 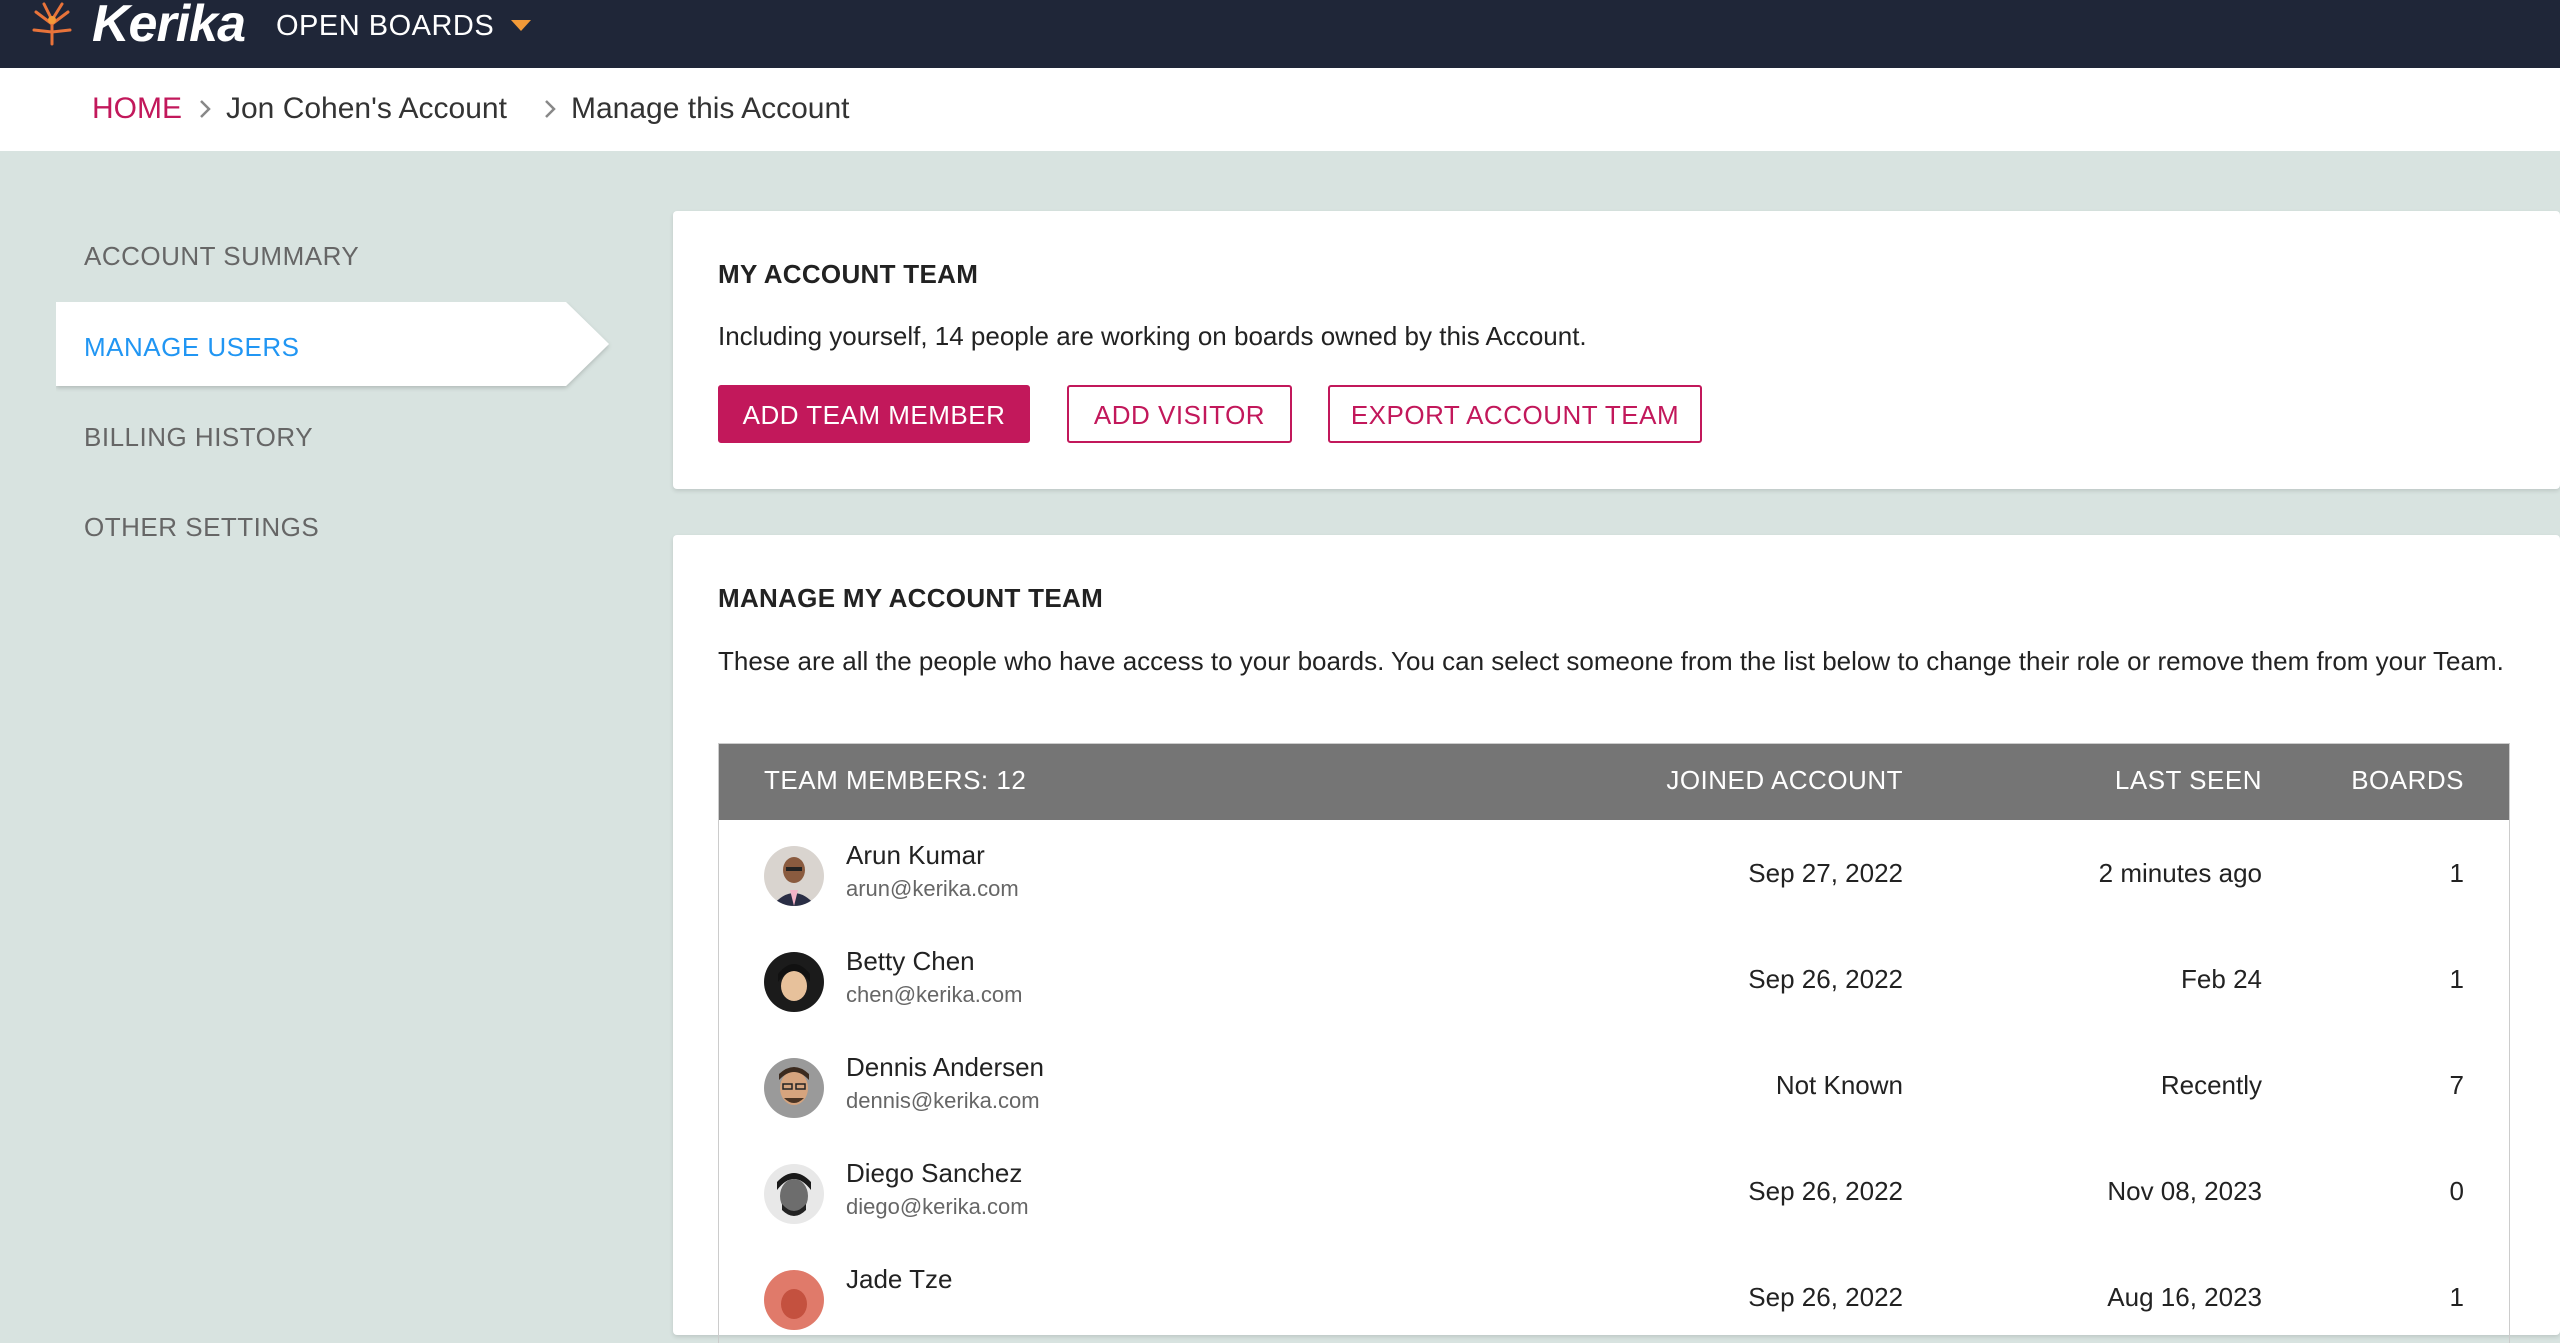 What do you see at coordinates (198, 437) in the screenshot?
I see `sidebar-item-billing-history: BILLING HISTORY` at bounding box center [198, 437].